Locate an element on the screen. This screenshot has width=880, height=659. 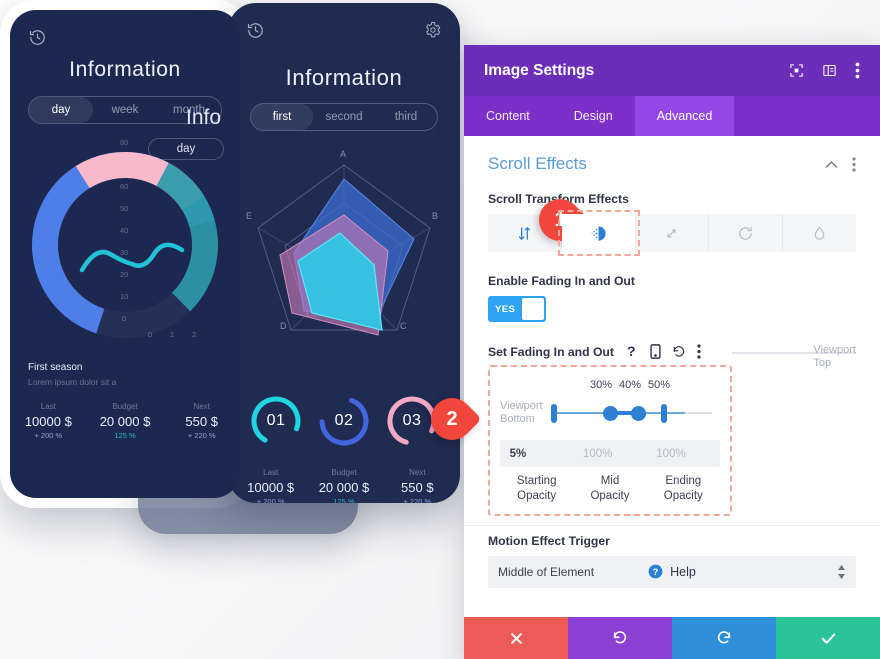
mobile-icon is located at coordinates (655, 351).